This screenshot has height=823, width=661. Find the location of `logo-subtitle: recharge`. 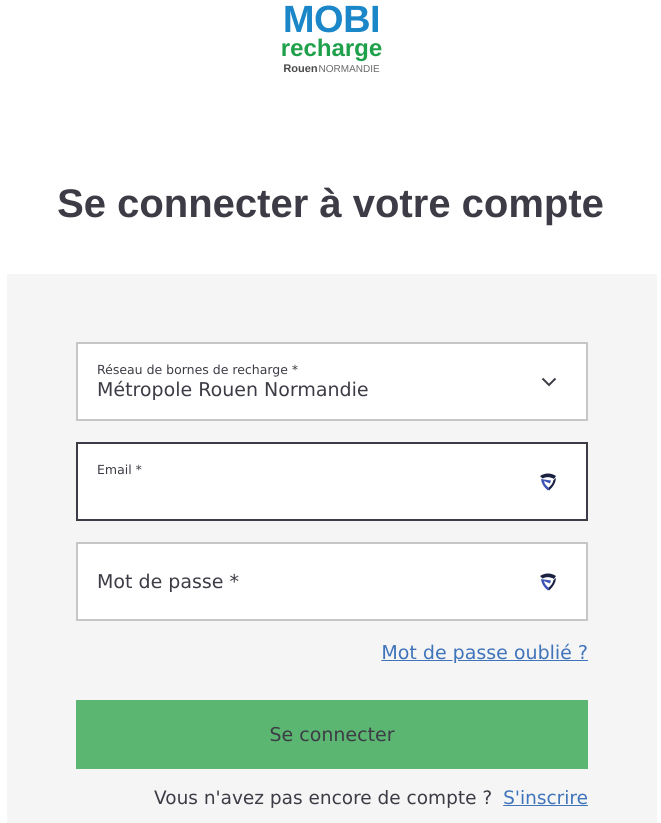

logo-subtitle: recharge is located at coordinates (331, 49).